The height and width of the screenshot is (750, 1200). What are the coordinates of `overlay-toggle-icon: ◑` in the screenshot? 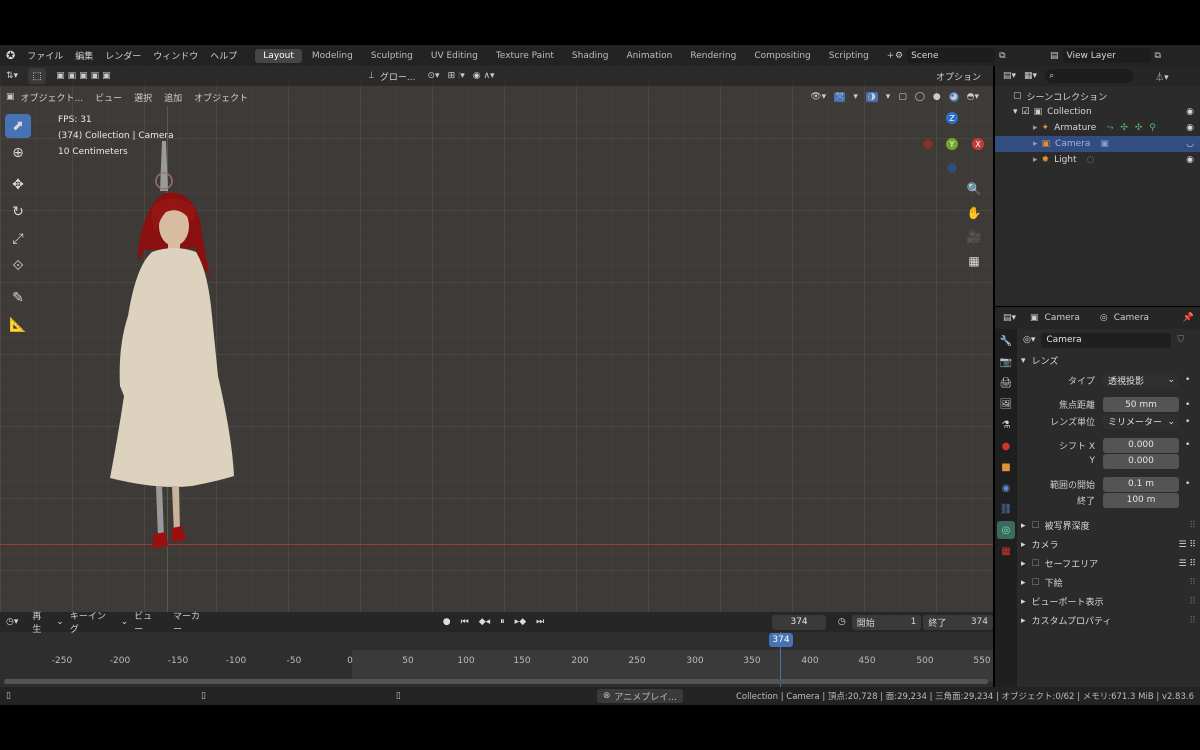 It's located at (871, 97).